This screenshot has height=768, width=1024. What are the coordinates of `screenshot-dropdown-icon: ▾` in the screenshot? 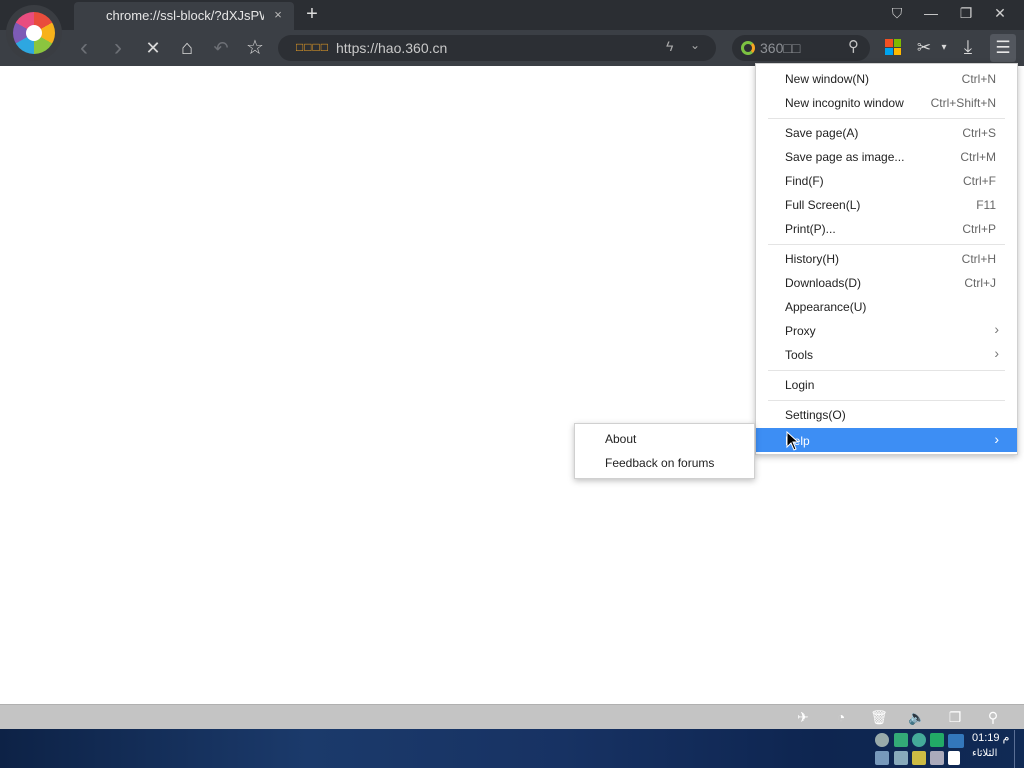 It's located at (944, 48).